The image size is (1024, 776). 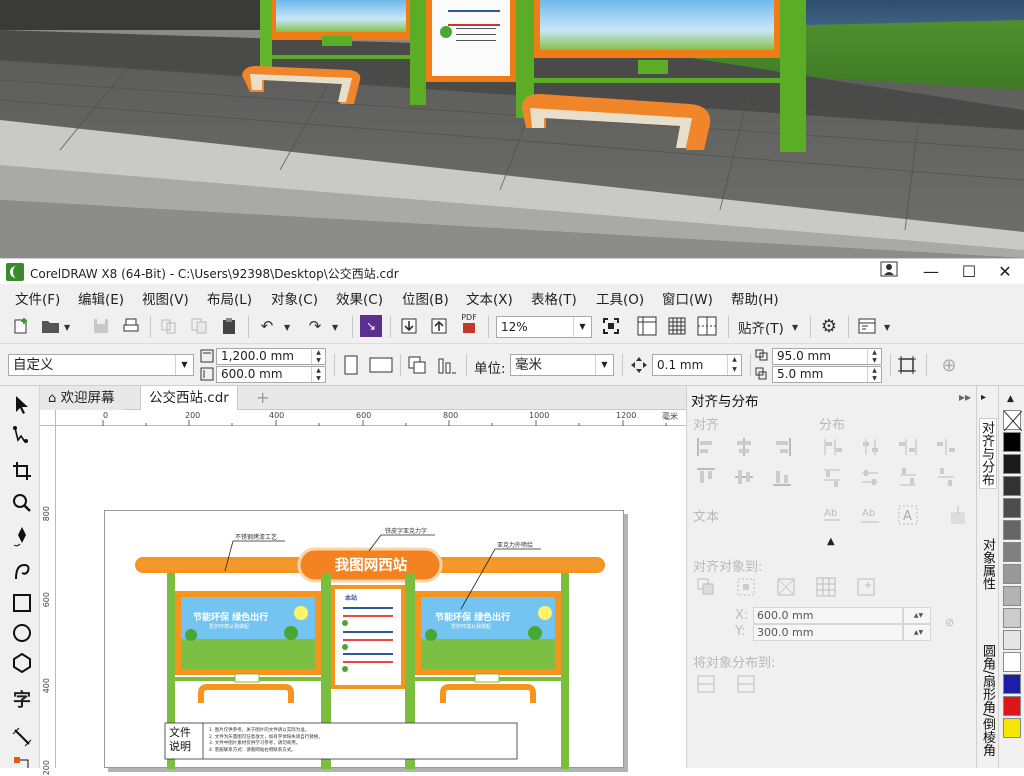 What do you see at coordinates (965, 397) in the screenshot?
I see `docker-collapse-icon: ▸▸` at bounding box center [965, 397].